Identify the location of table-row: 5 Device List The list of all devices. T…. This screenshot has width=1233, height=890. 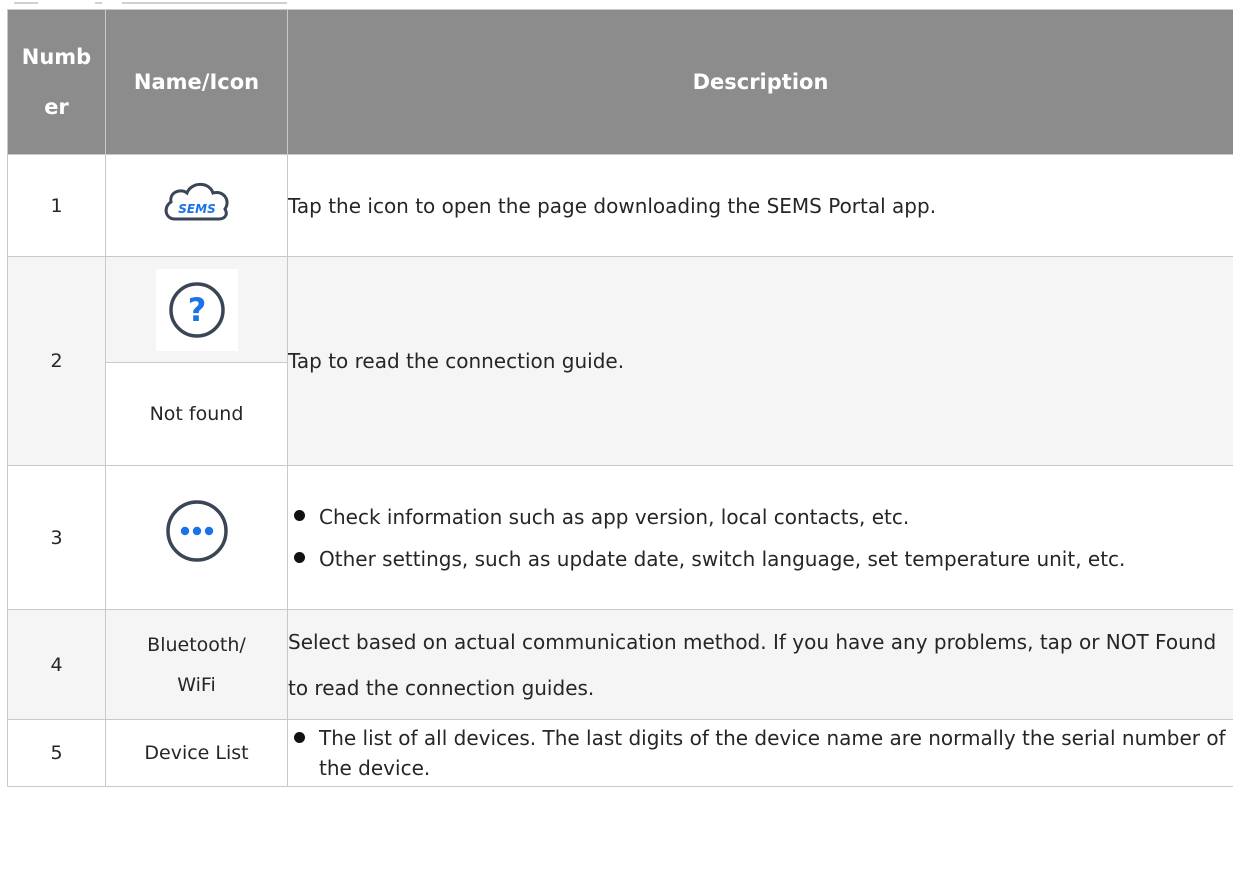
(620, 753).